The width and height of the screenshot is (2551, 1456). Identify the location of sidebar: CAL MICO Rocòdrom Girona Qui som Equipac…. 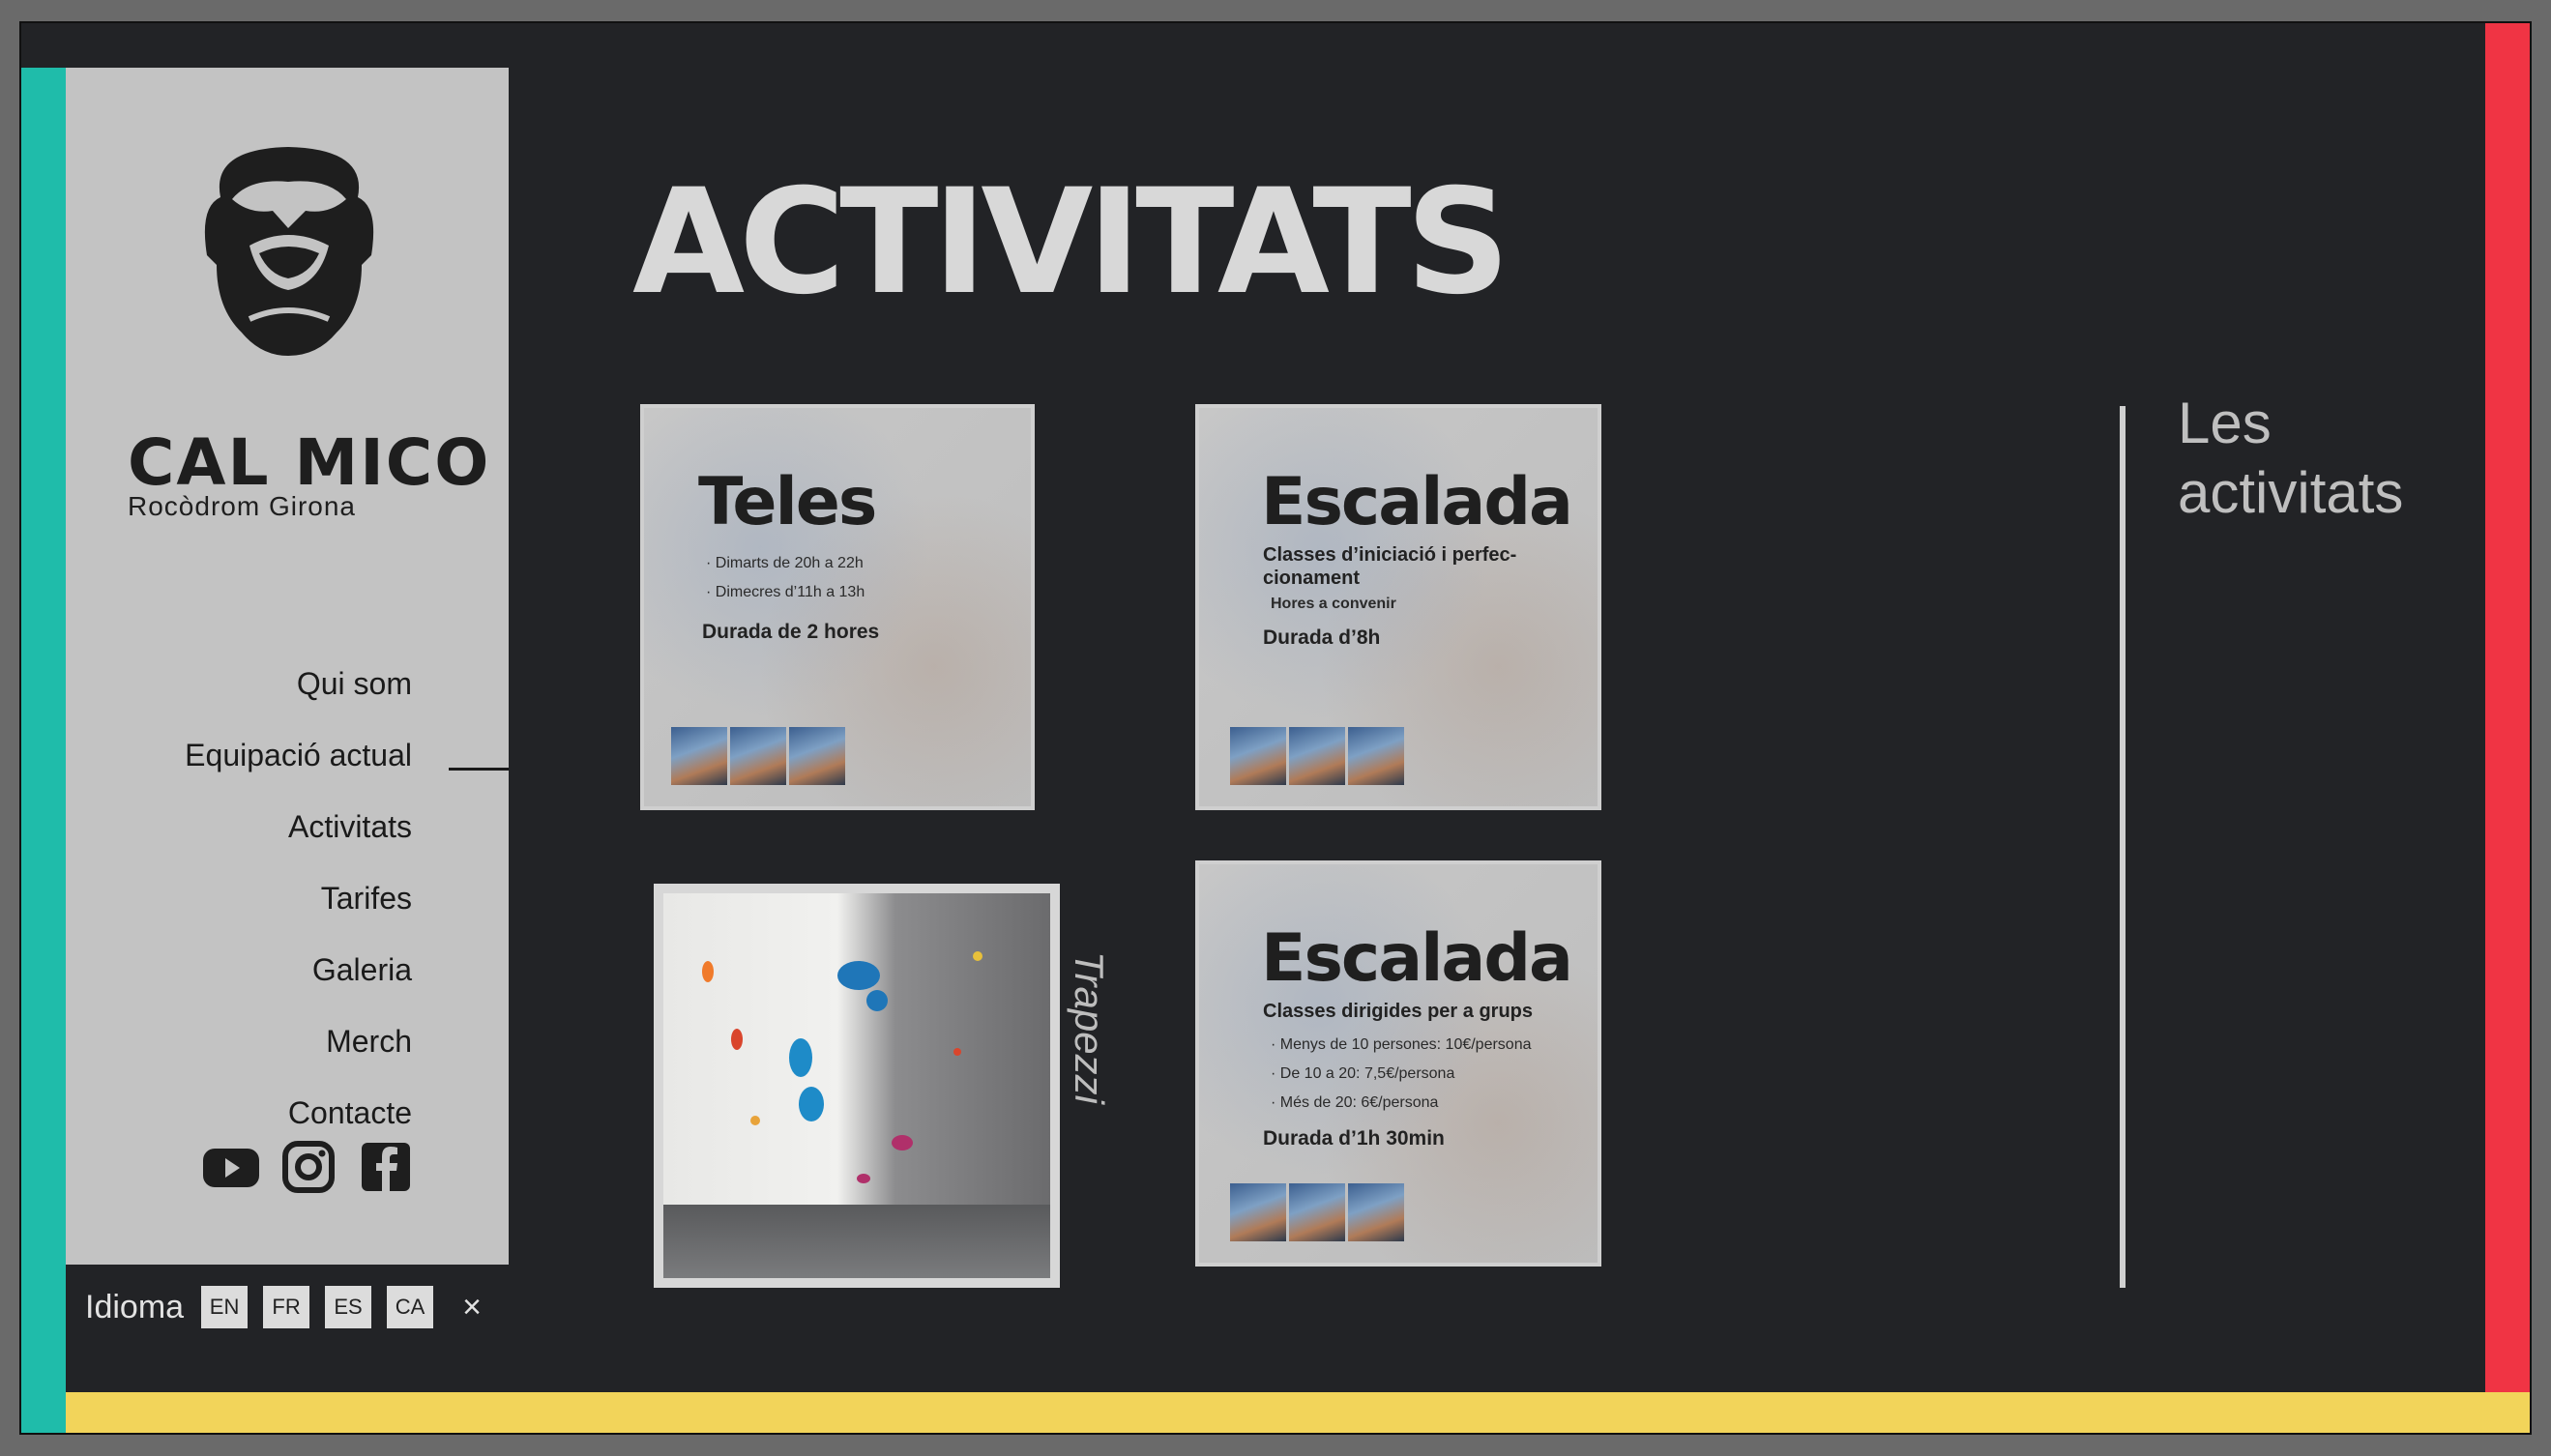
(287, 666).